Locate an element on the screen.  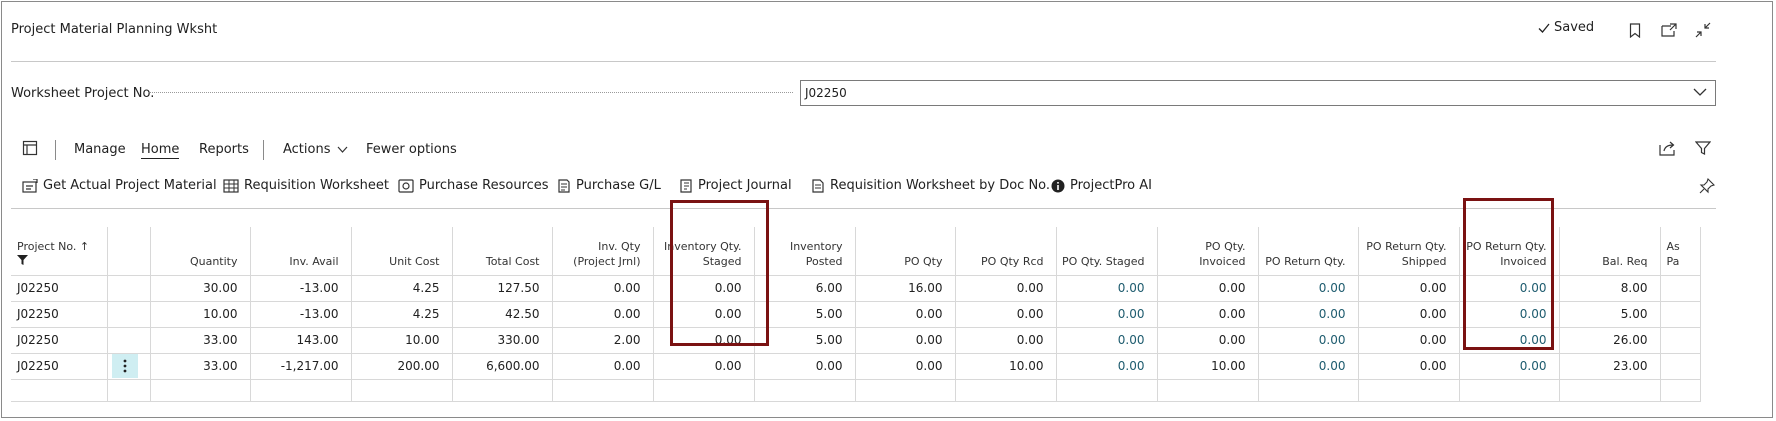
col-po-qty-invoiced: PO Qty. Invoiced is located at coordinates (1208, 251).